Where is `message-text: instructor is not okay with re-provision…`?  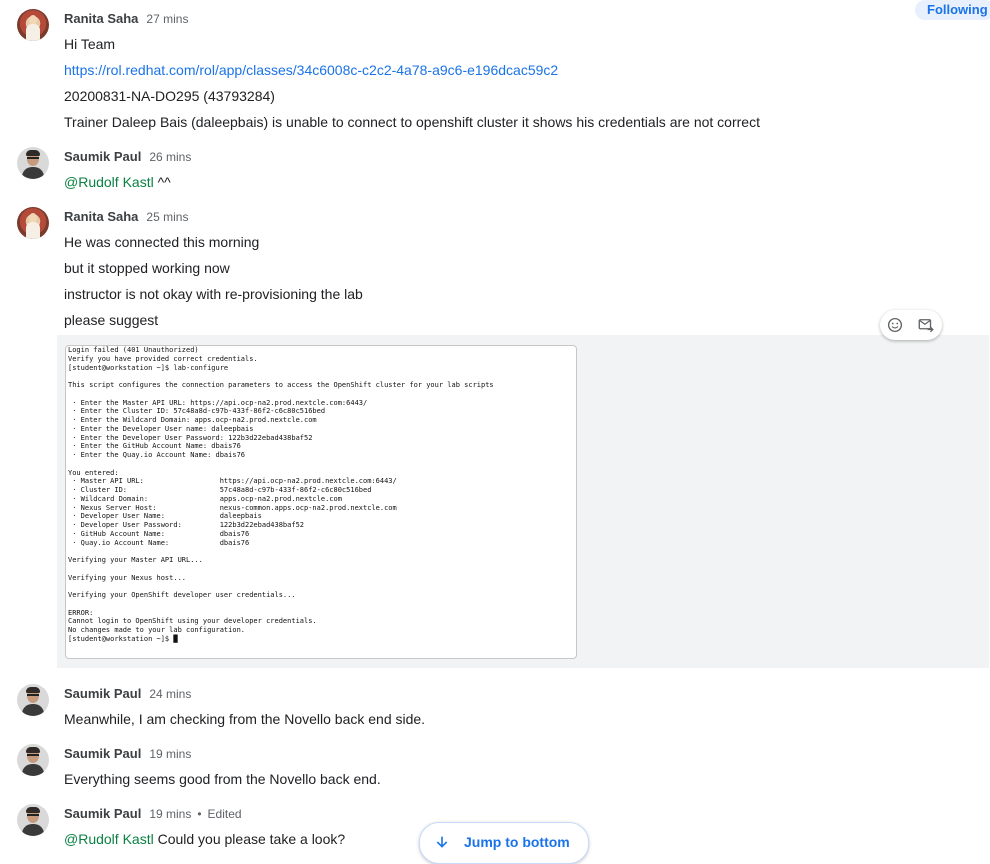 message-text: instructor is not okay with re-provision… is located at coordinates (213, 294).